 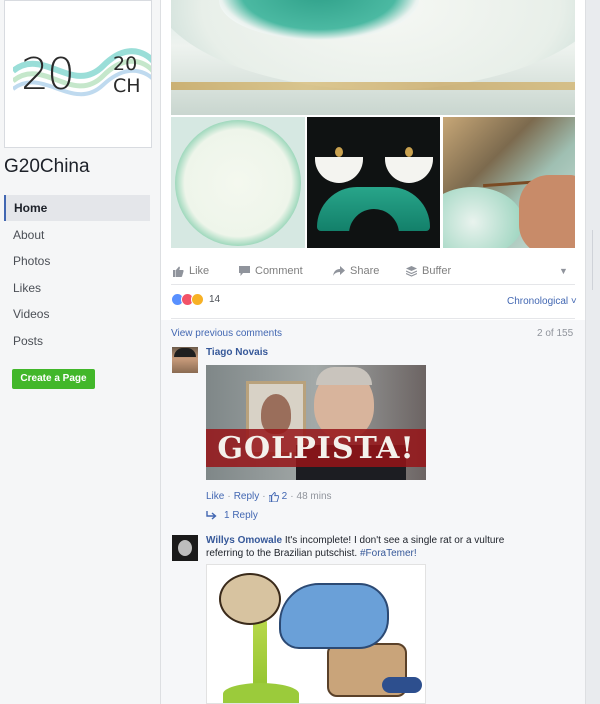 I want to click on view-previous-comments-link: View previous comments, so click(x=226, y=333).